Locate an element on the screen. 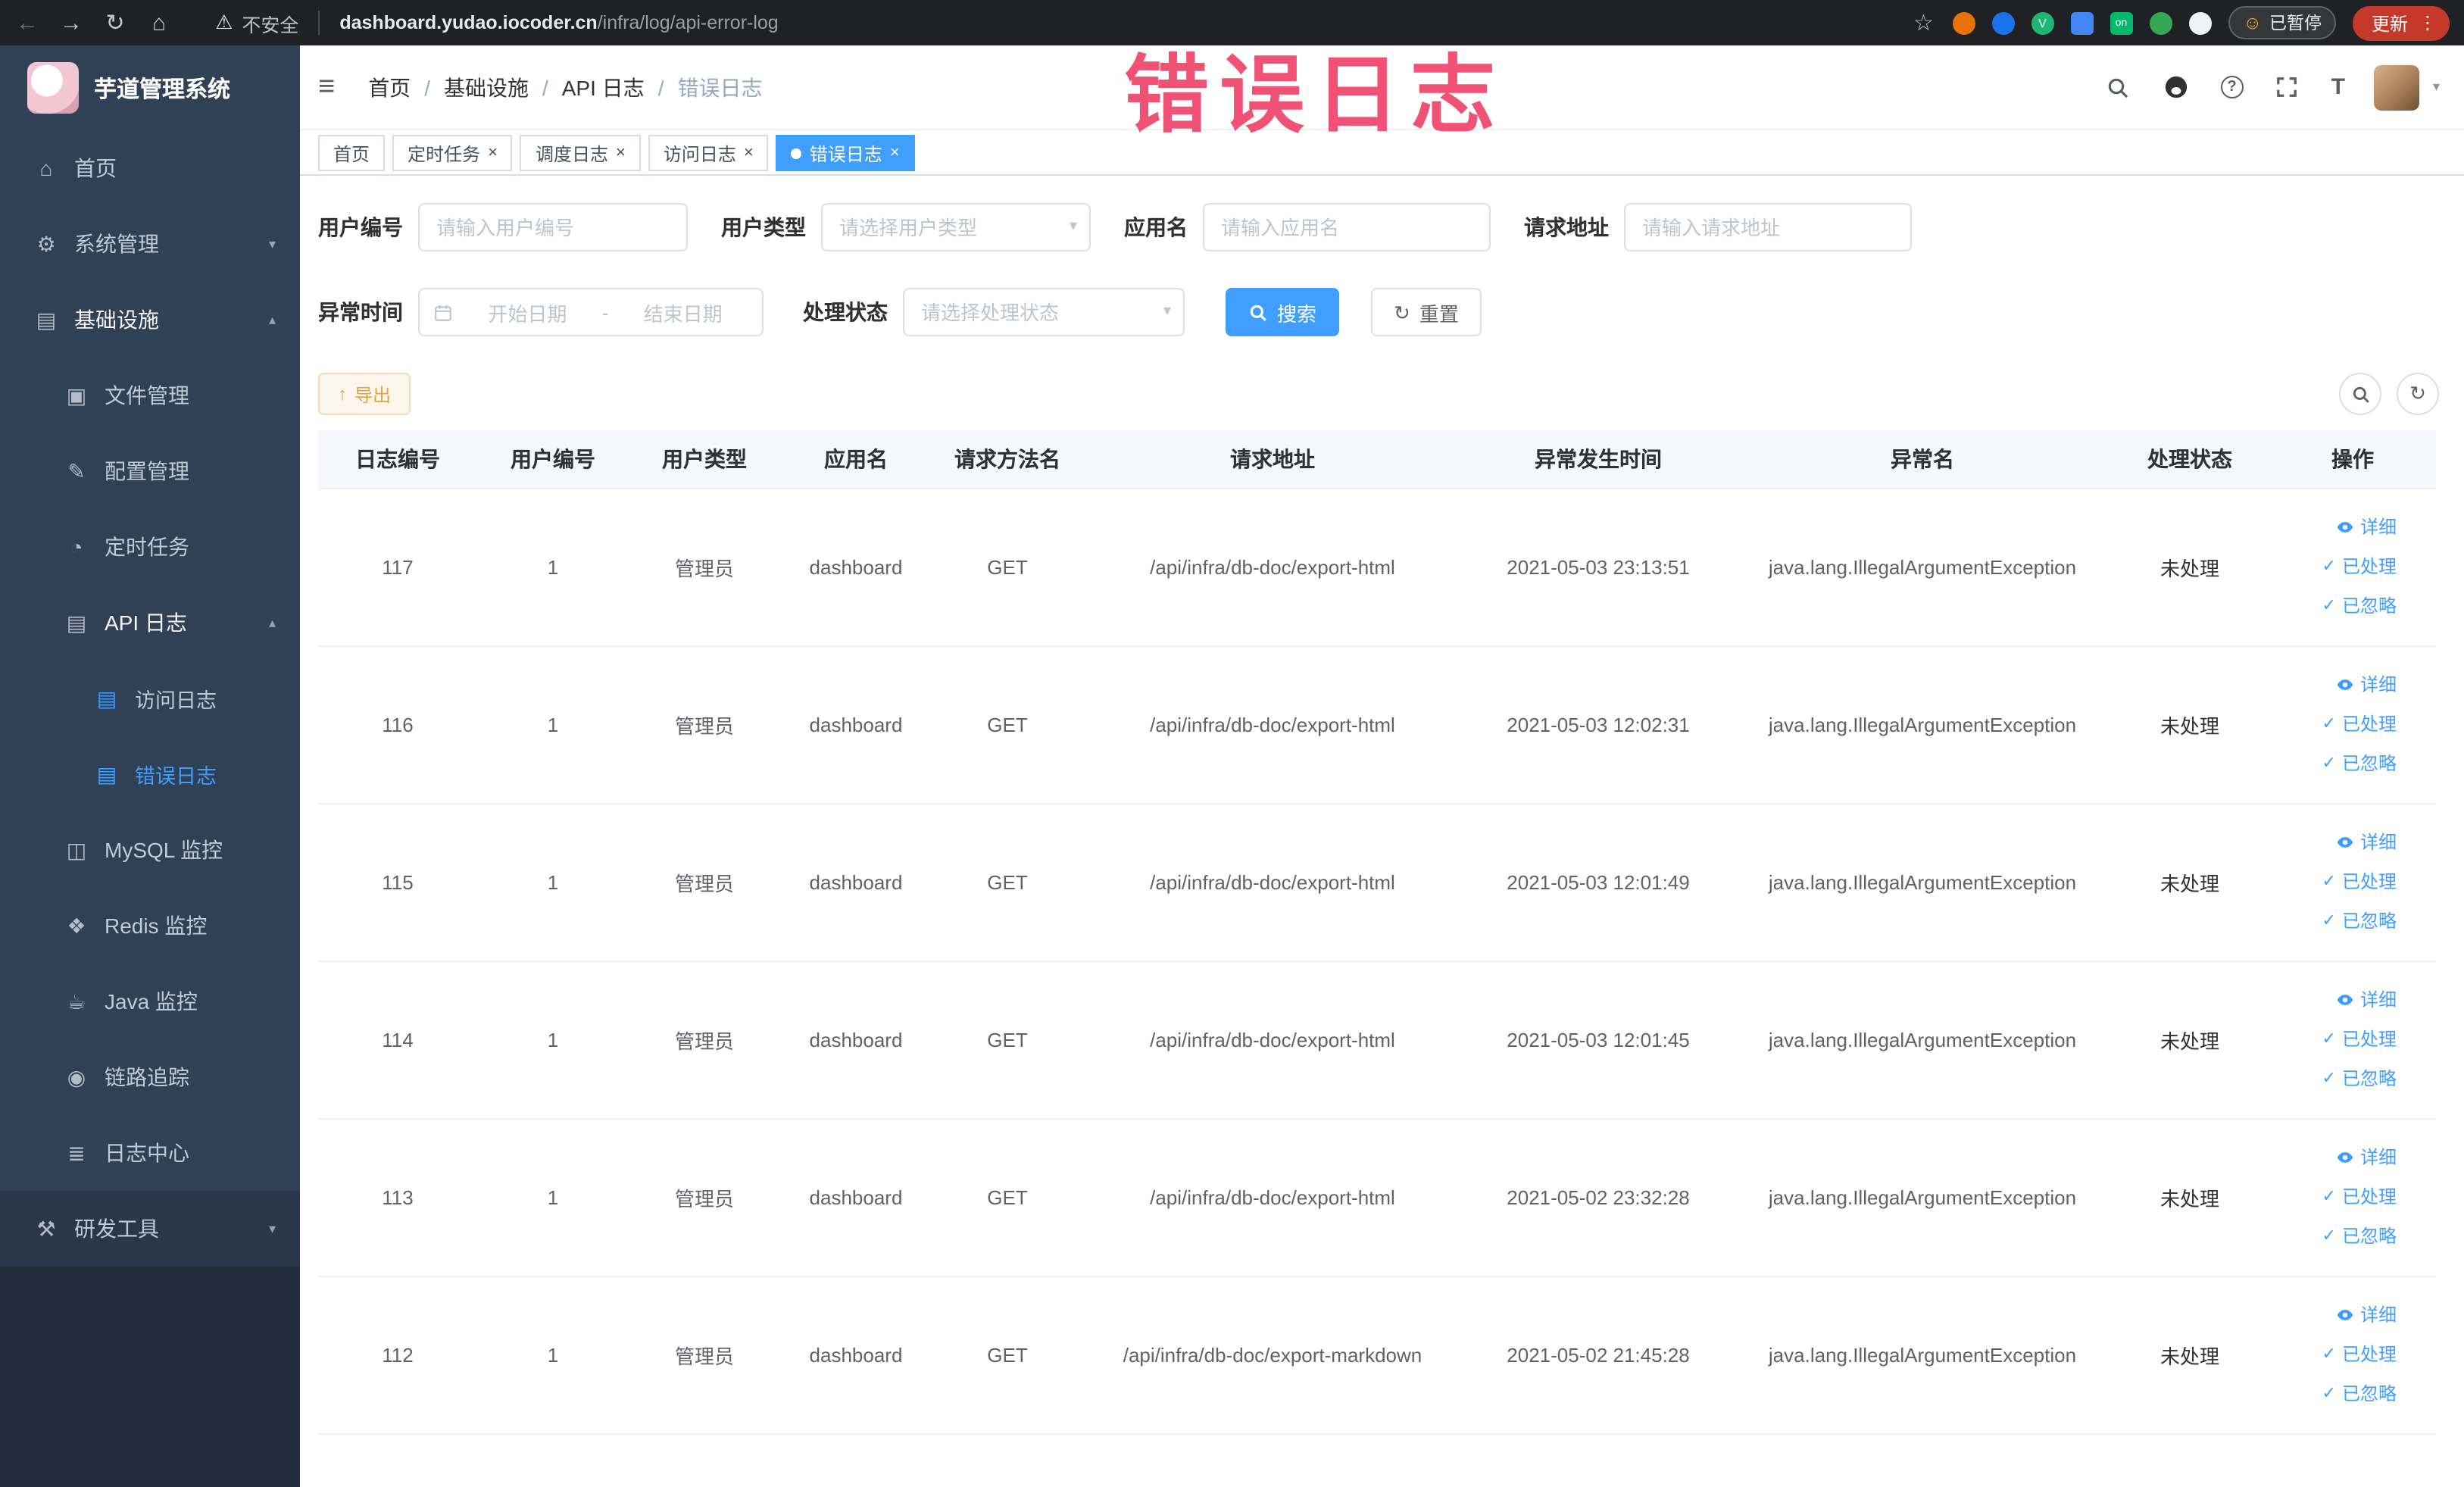  extension-icon: V is located at coordinates (2042, 22).